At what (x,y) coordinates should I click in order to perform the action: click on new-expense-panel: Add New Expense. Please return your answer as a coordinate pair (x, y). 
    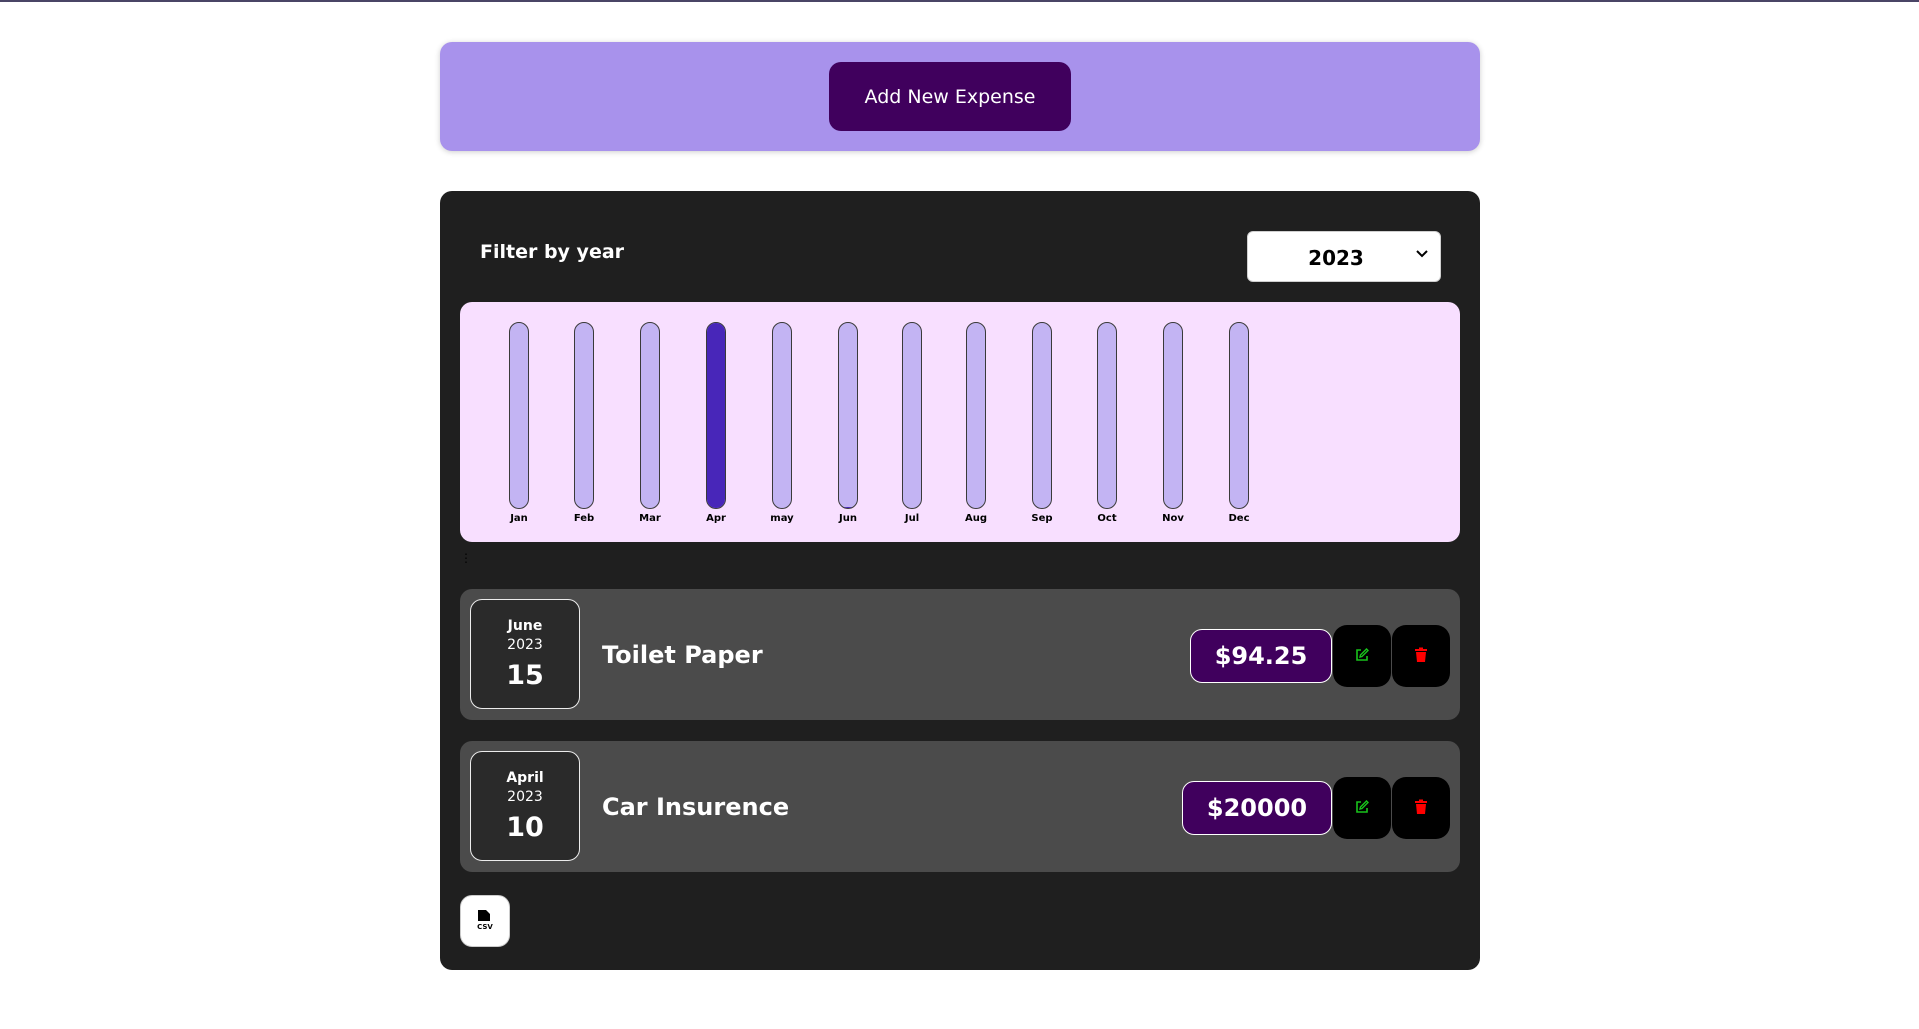
    Looking at the image, I should click on (960, 96).